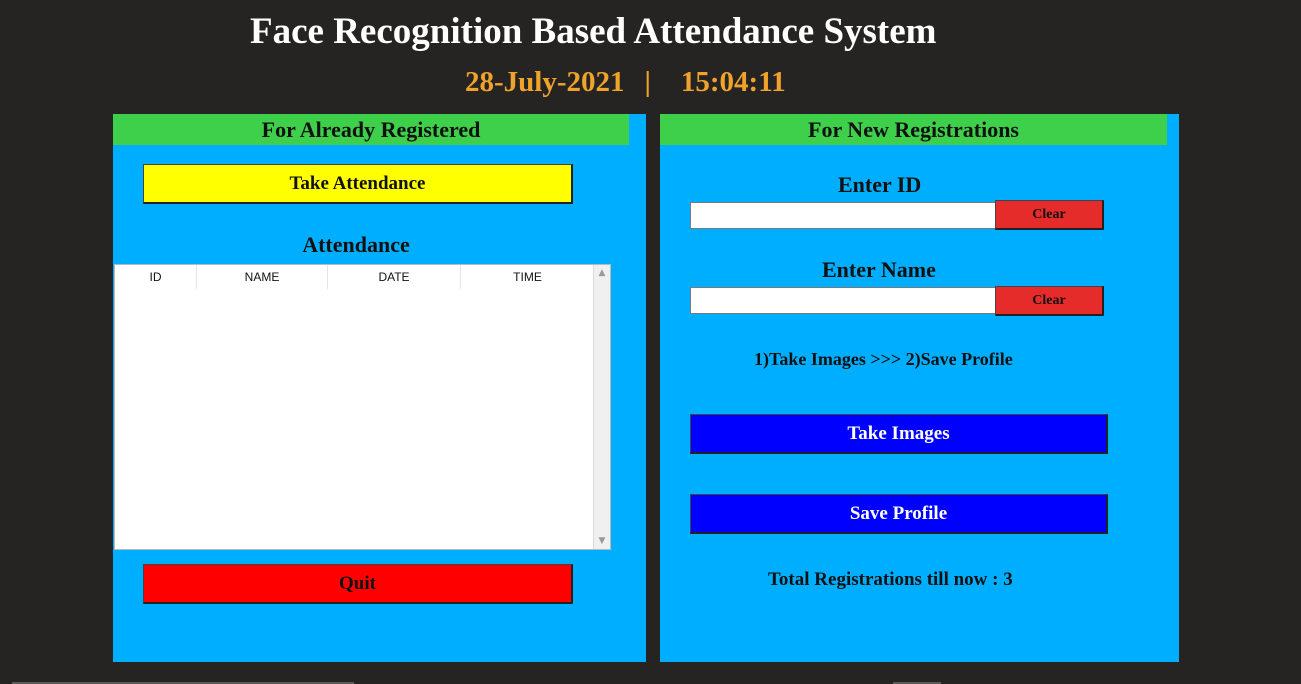  What do you see at coordinates (358, 184) in the screenshot?
I see `take-attendance-button: Take Attendance` at bounding box center [358, 184].